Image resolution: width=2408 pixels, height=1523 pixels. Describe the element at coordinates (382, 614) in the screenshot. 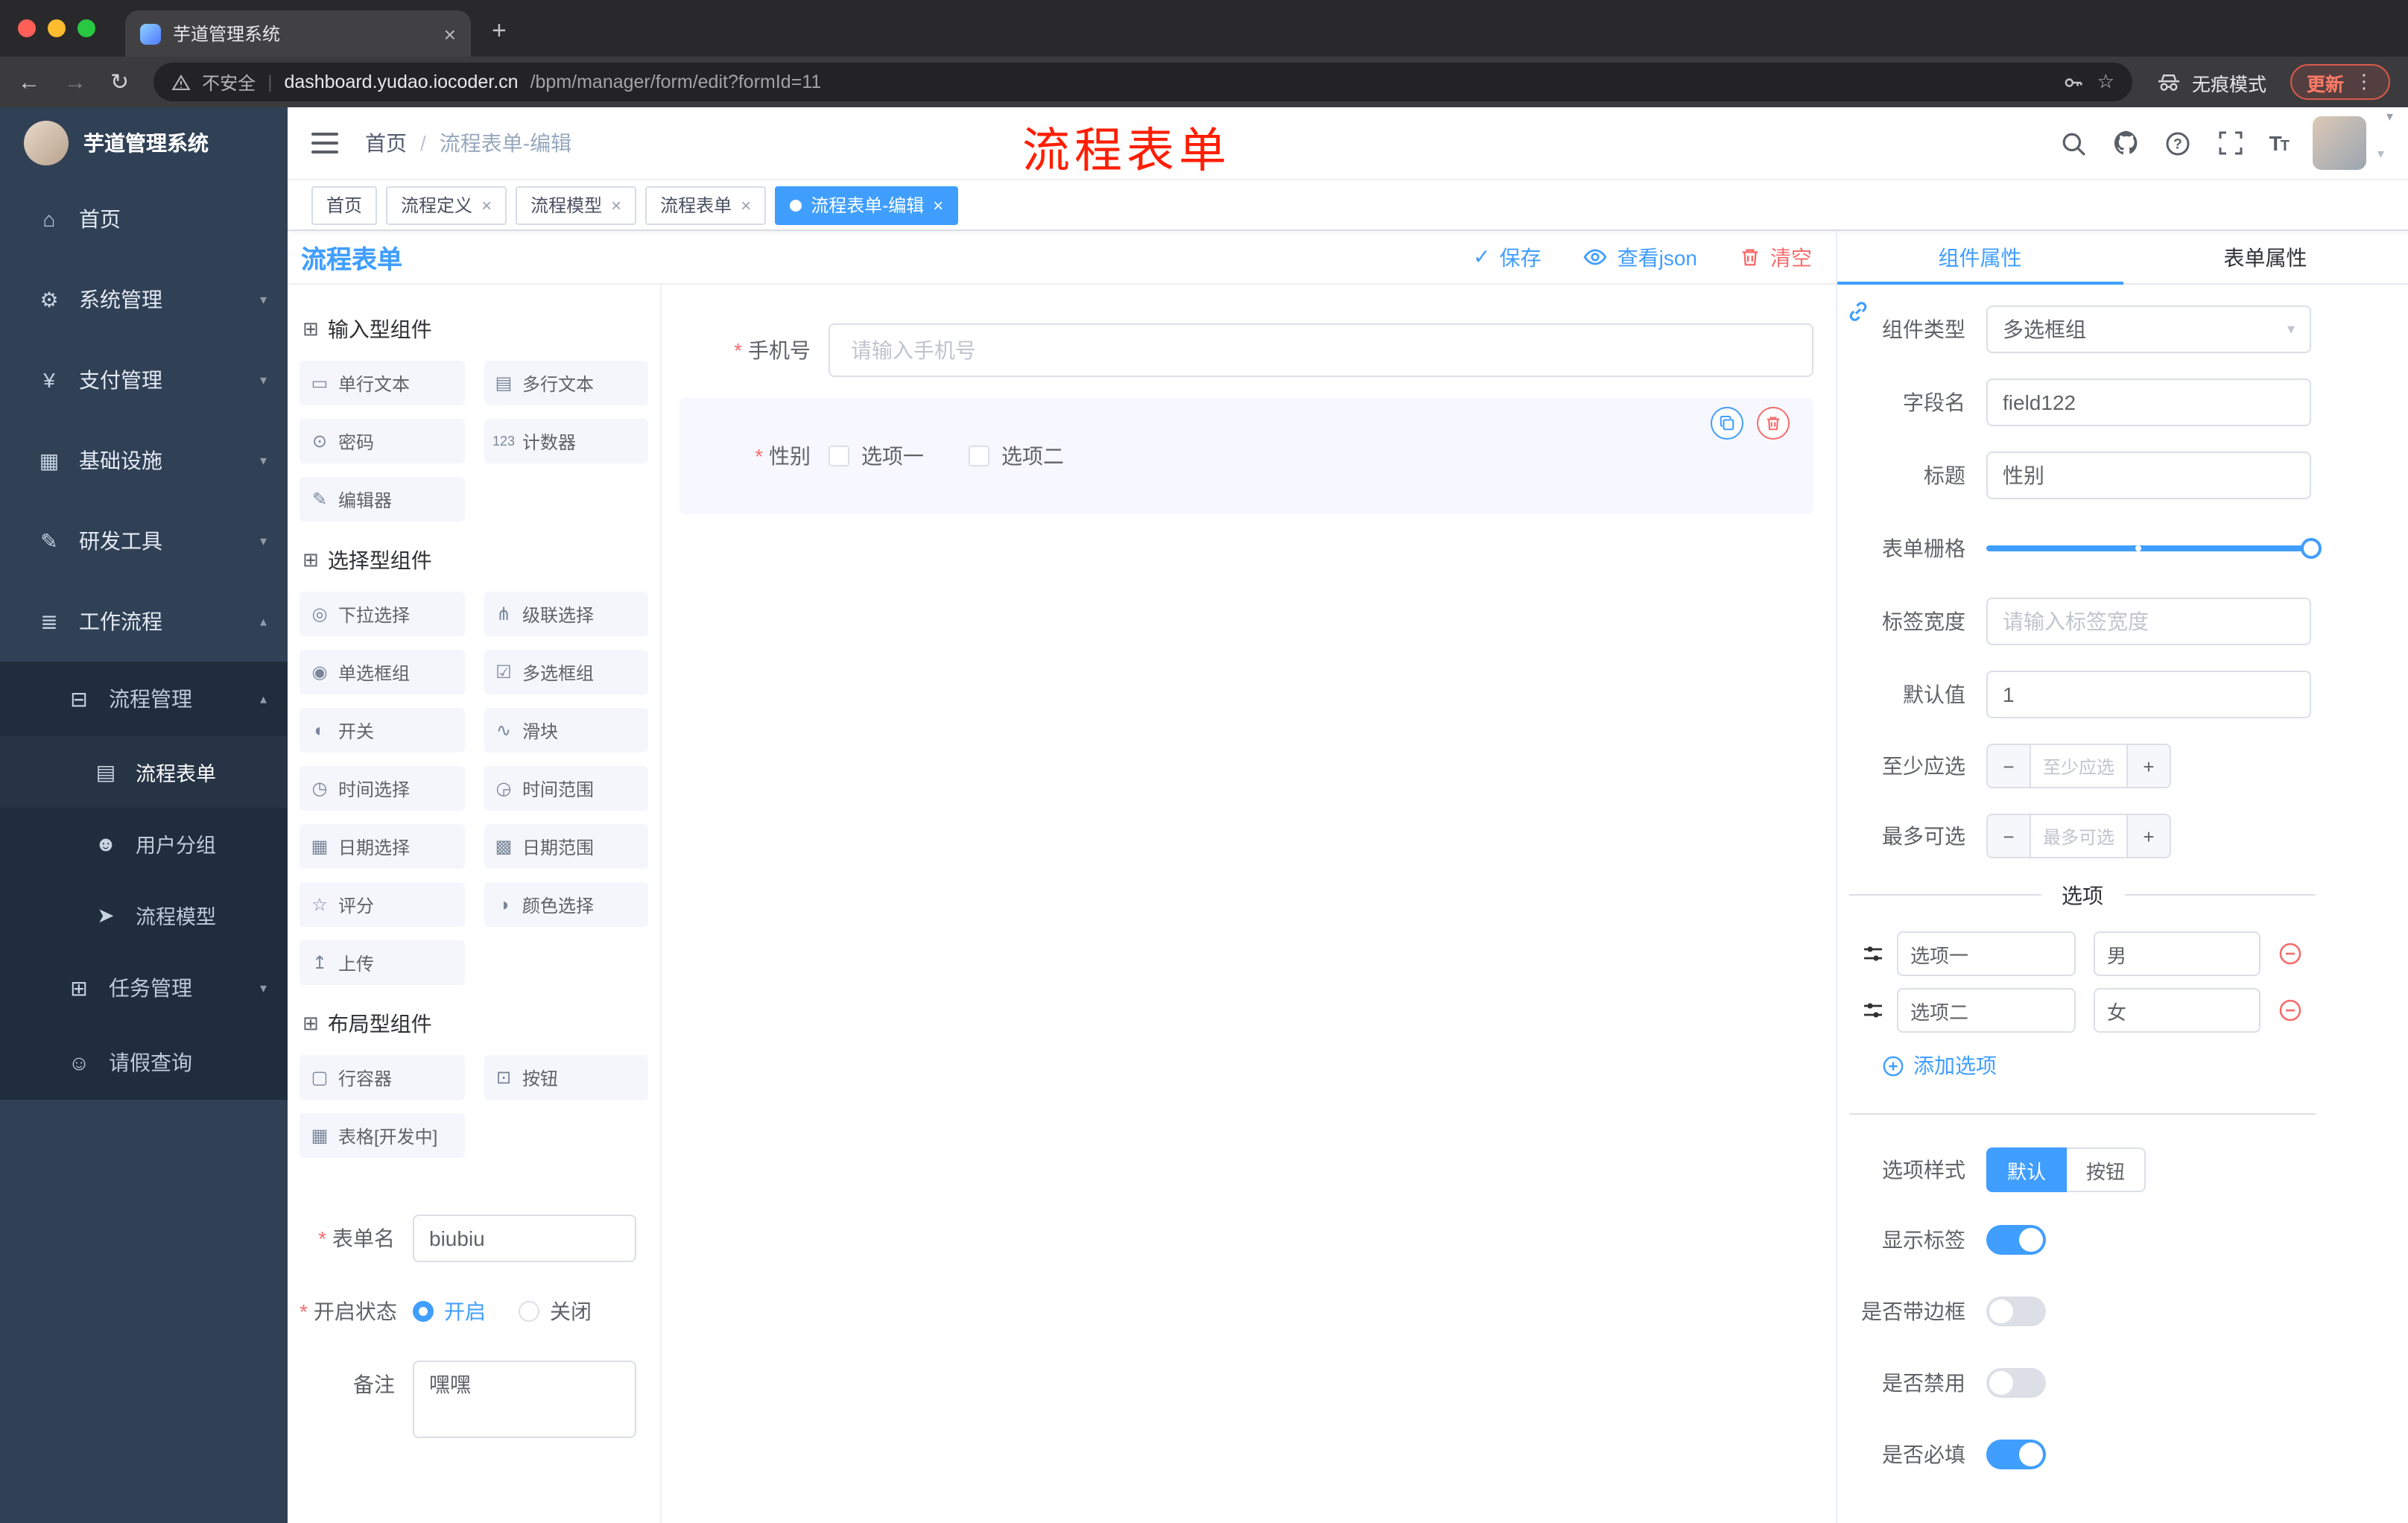

I see `component-select: ◎ 下拉选择` at that location.